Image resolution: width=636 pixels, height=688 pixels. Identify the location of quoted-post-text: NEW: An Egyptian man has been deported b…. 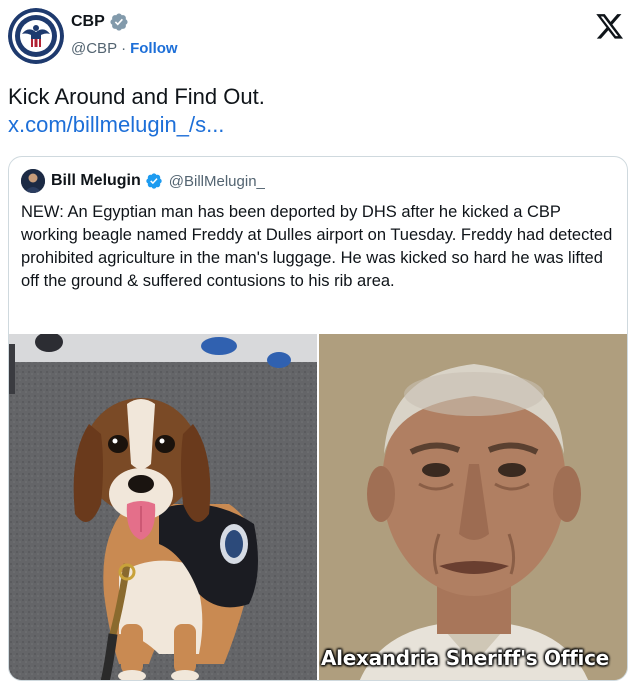
(317, 246).